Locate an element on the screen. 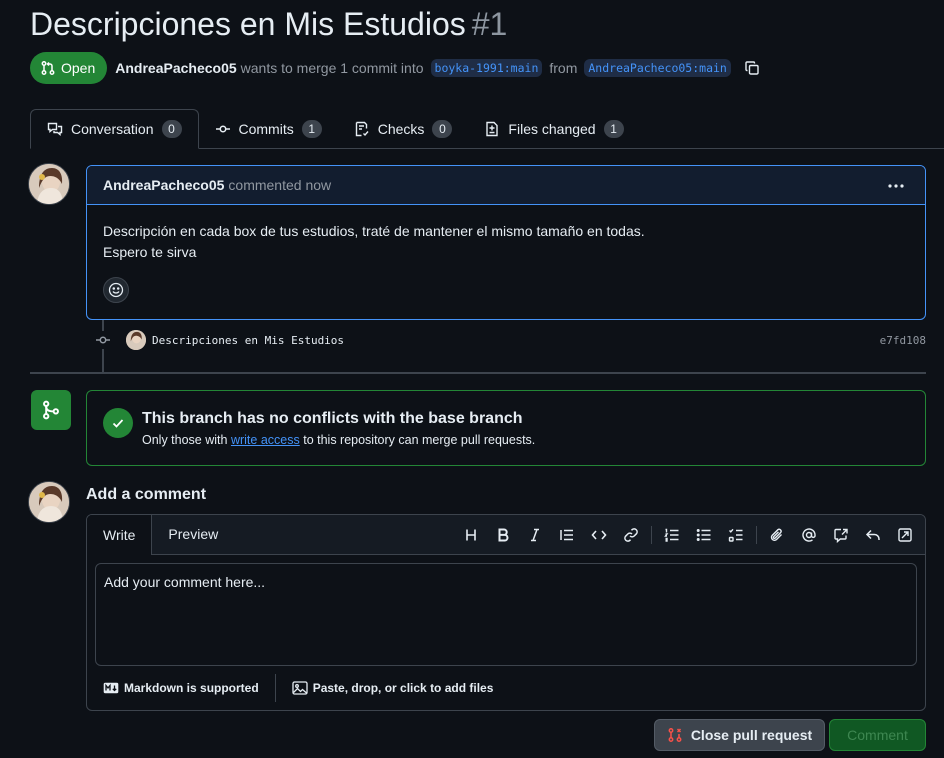 The image size is (944, 758). tab-checks: Checks 0 is located at coordinates (403, 129).